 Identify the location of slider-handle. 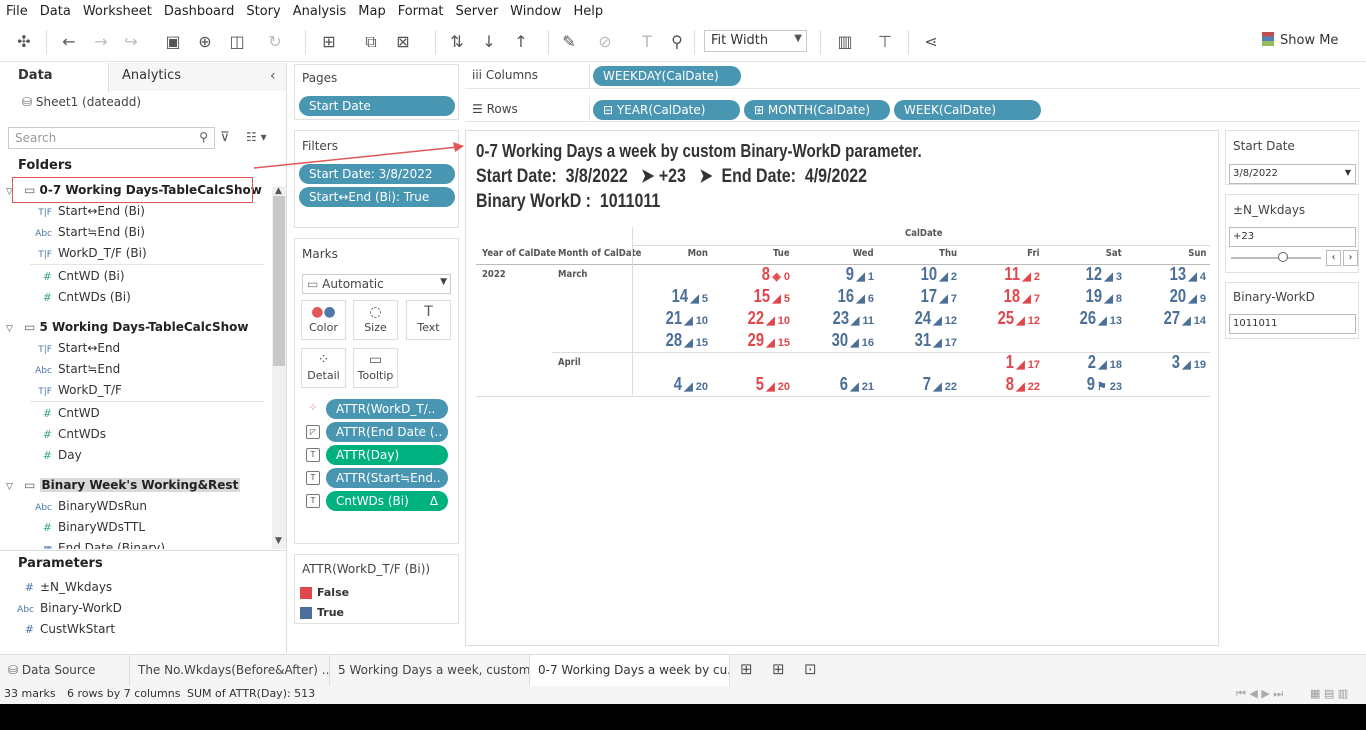
(1283, 257).